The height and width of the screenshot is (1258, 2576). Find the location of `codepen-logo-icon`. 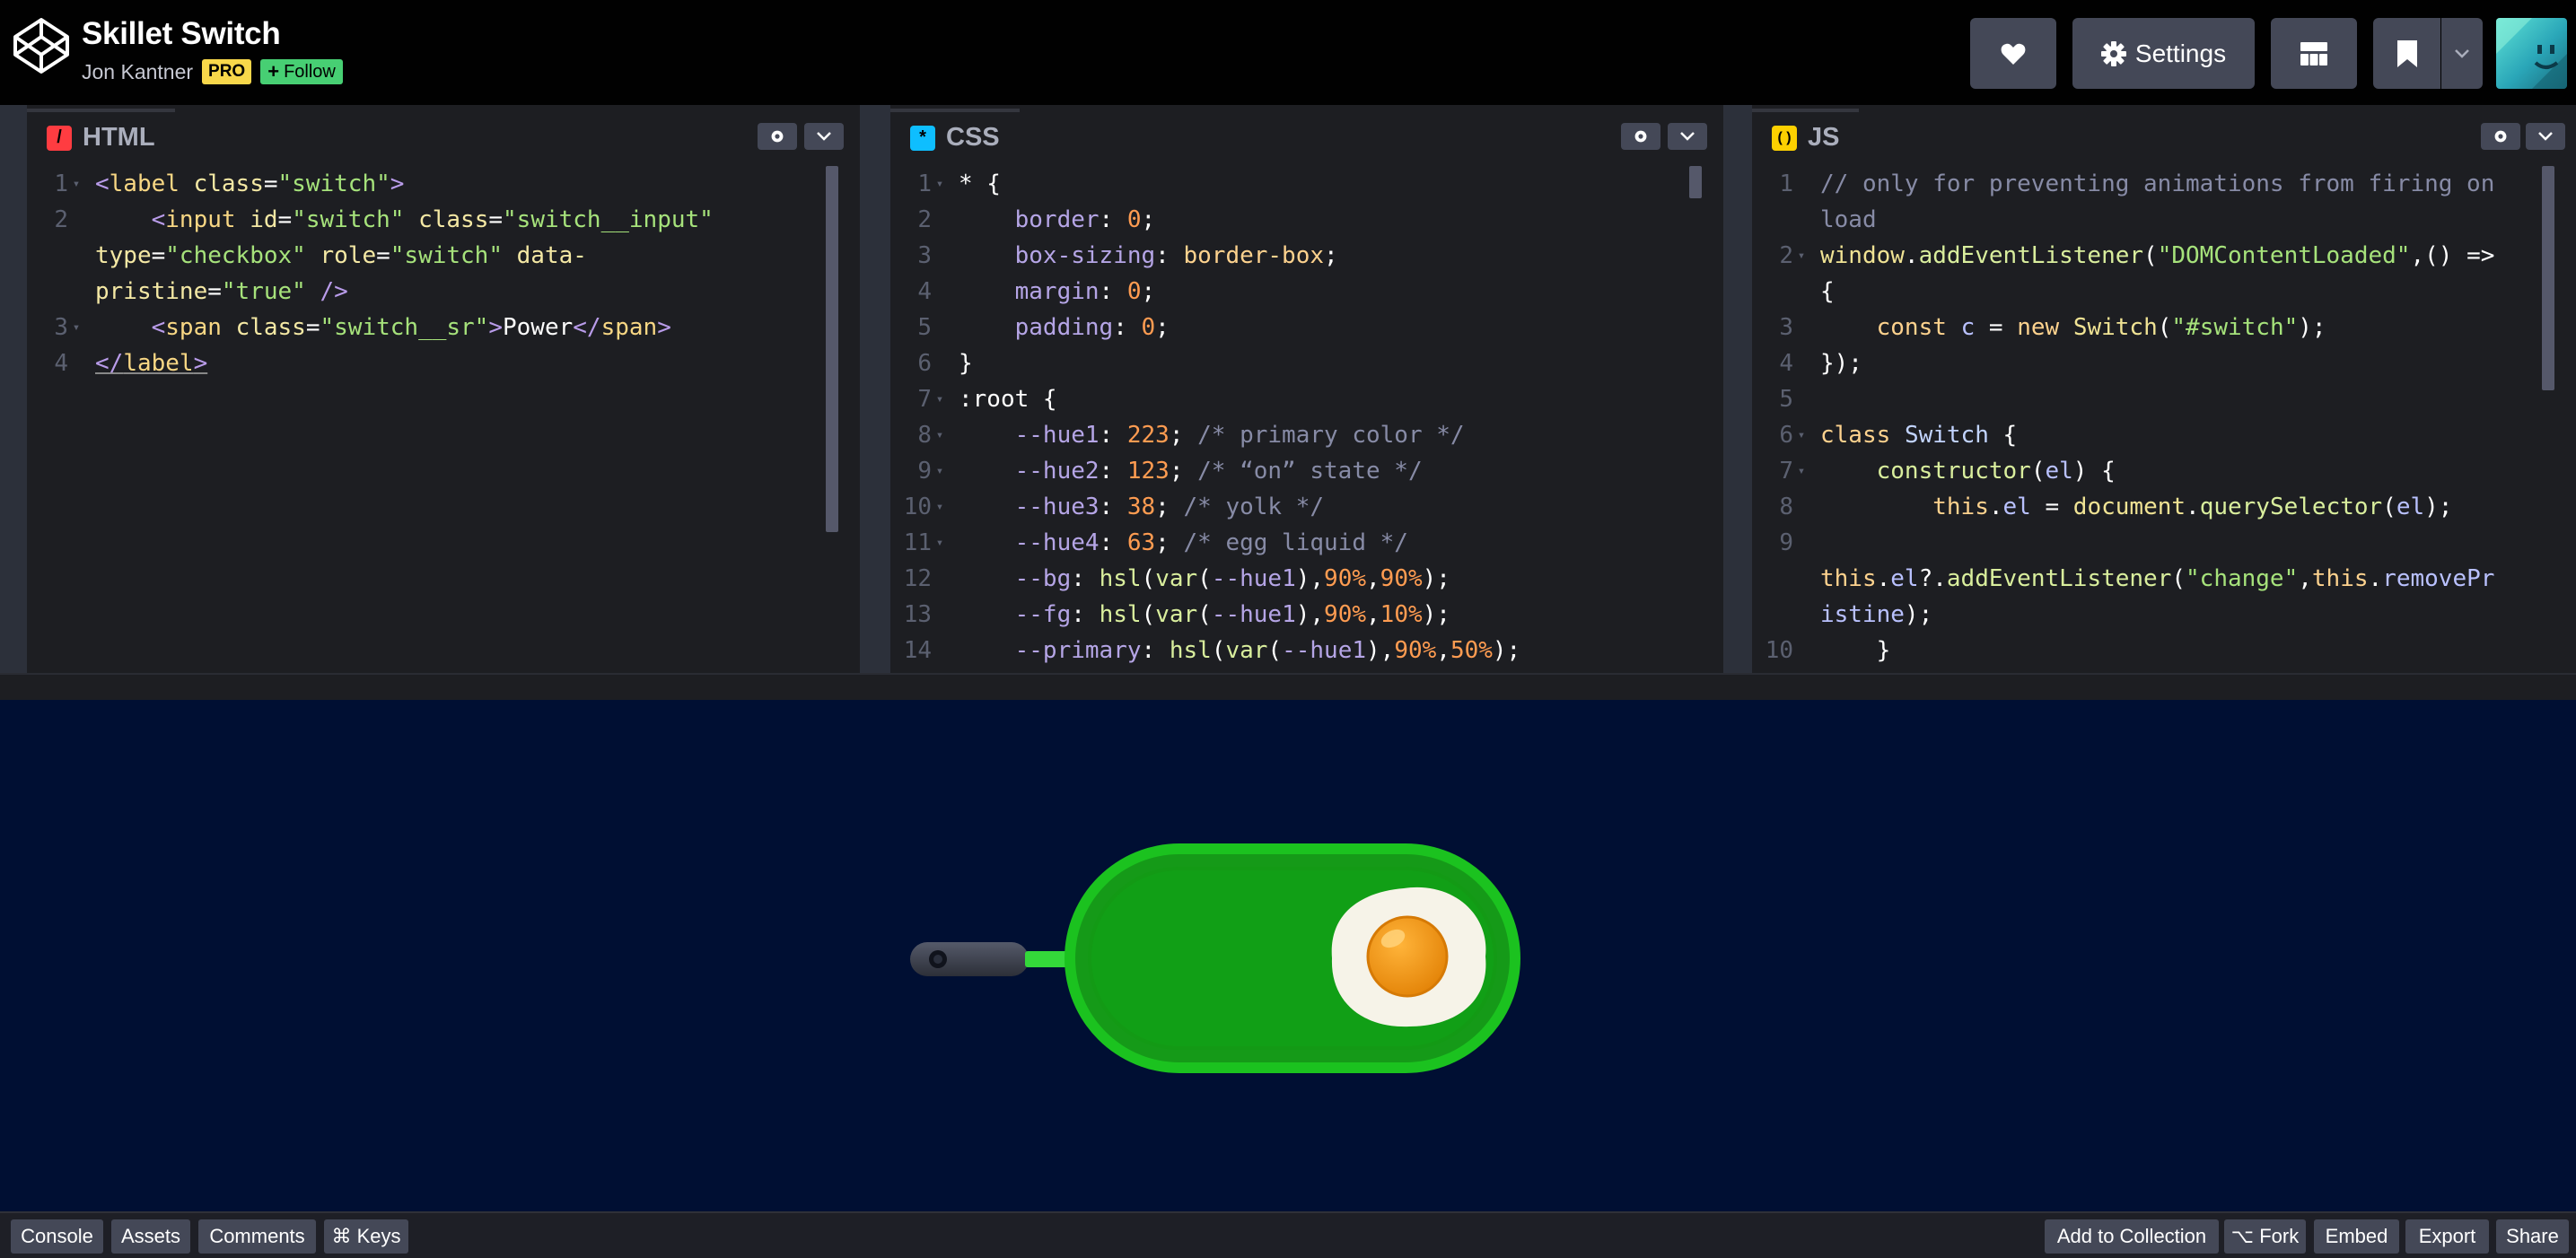

codepen-logo-icon is located at coordinates (41, 46).